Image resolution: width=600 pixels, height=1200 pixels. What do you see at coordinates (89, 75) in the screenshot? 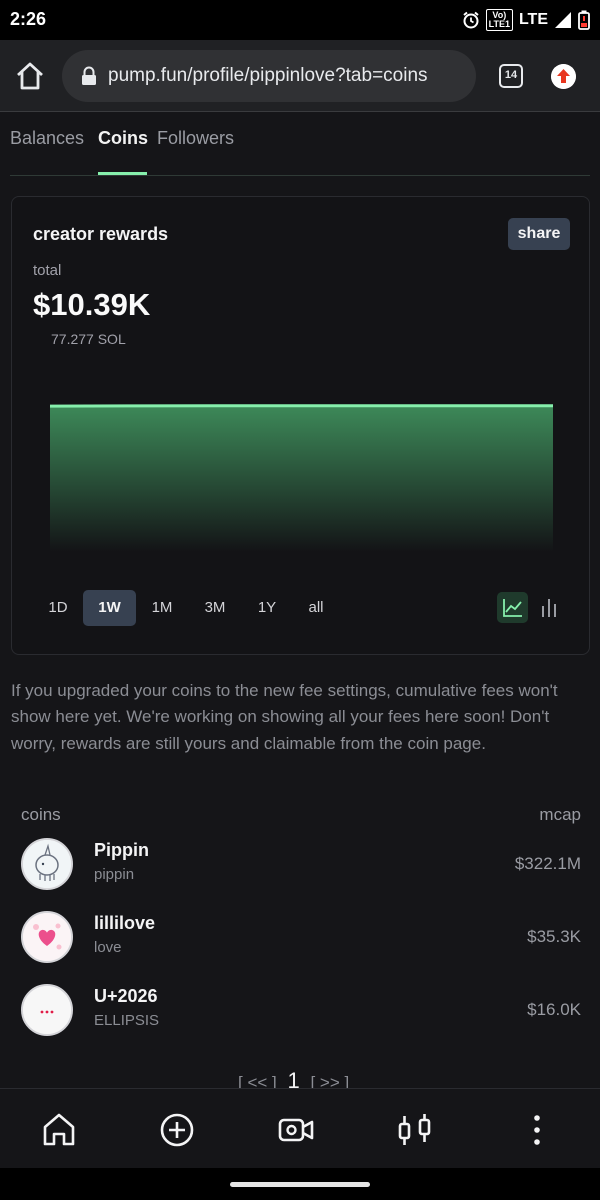
I see `lock-icon` at bounding box center [89, 75].